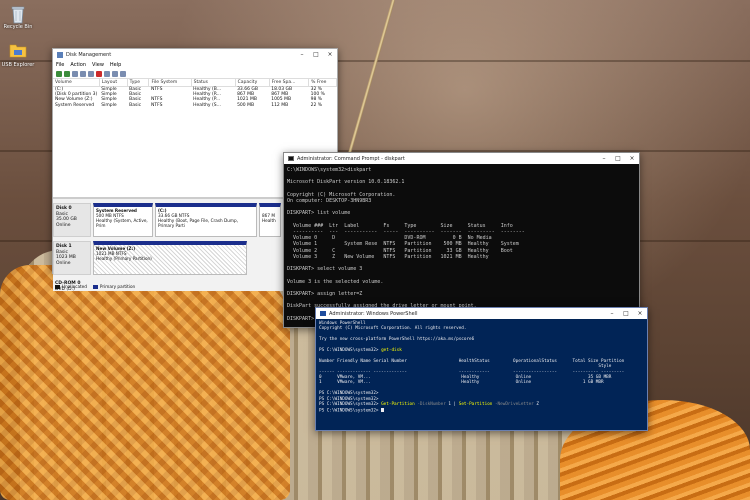 This screenshot has width=750, height=500. What do you see at coordinates (99, 73) in the screenshot?
I see `delete-icon` at bounding box center [99, 73].